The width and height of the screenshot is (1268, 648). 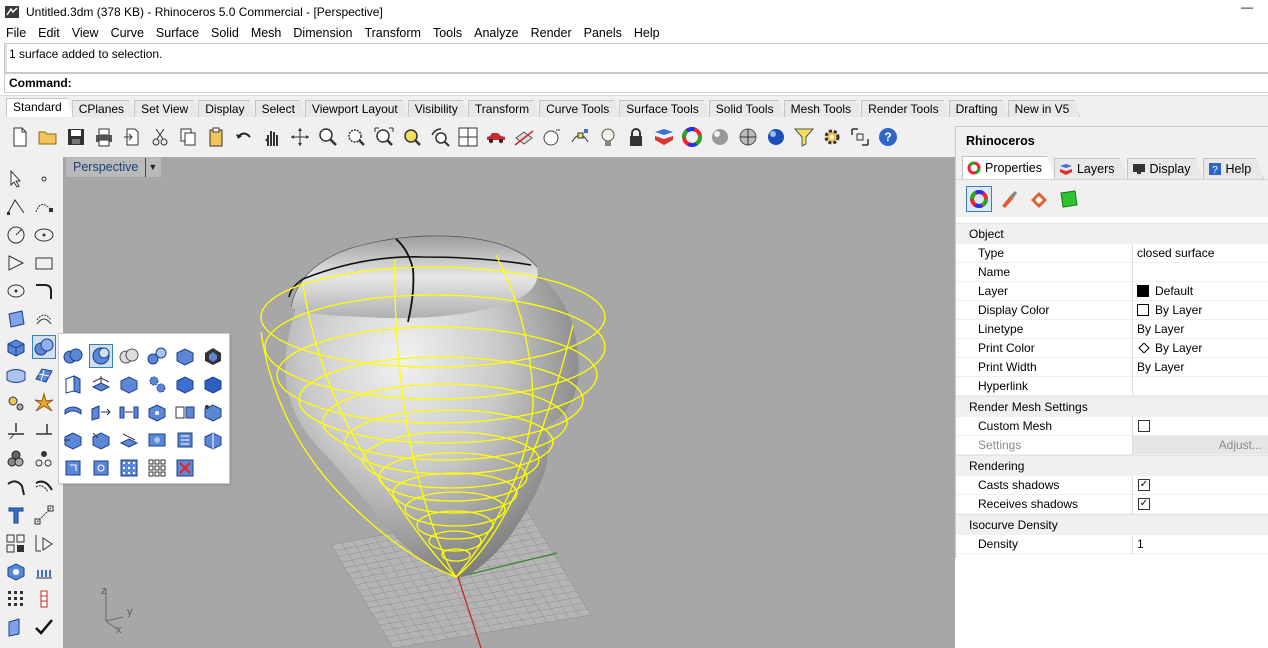 I want to click on menu-panels: Panels, so click(x=603, y=33).